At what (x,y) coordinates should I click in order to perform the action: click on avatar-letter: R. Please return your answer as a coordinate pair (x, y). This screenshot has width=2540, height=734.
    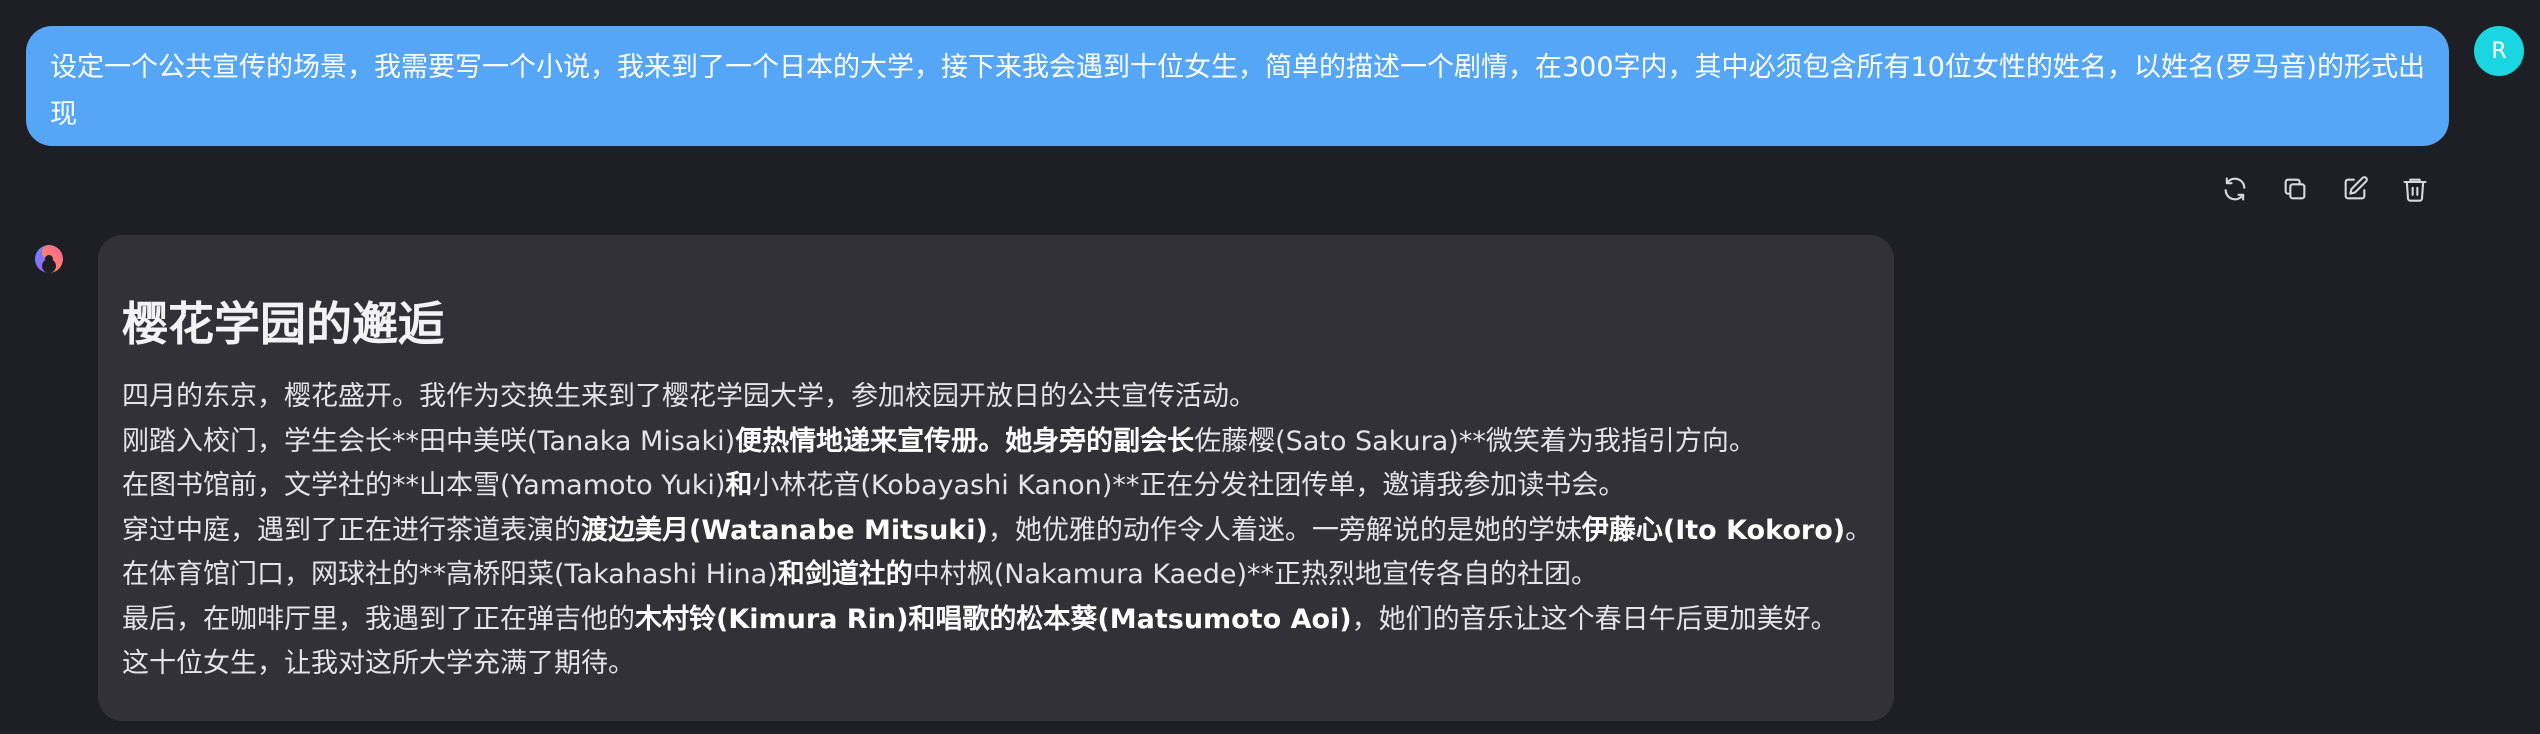
    Looking at the image, I should click on (2499, 51).